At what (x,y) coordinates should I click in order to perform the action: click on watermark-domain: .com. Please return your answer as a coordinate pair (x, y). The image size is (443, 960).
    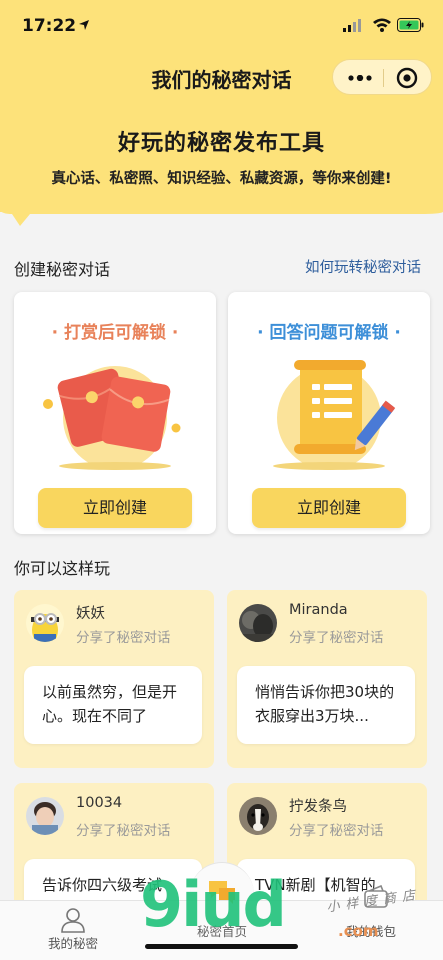
    Looking at the image, I should click on (358, 931).